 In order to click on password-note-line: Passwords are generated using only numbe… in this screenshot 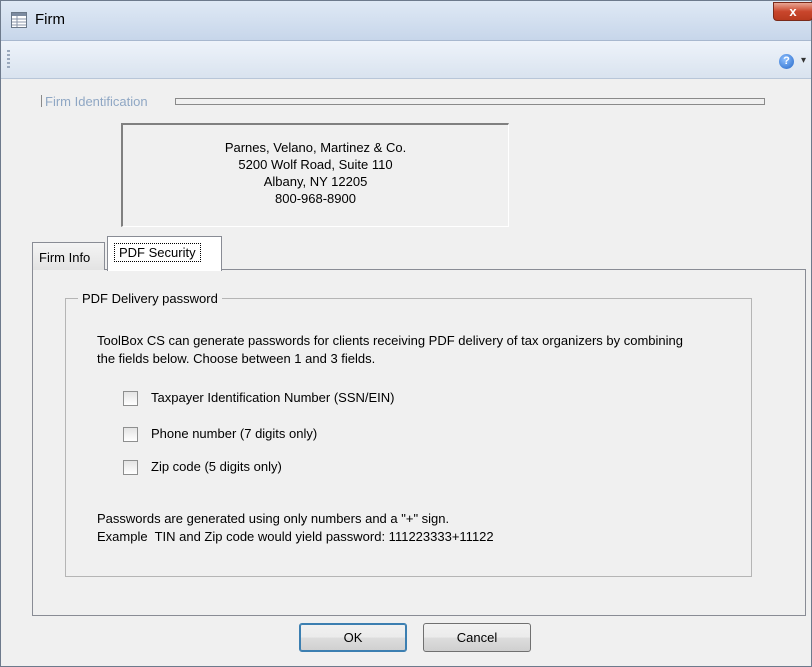, I will do `click(273, 518)`.